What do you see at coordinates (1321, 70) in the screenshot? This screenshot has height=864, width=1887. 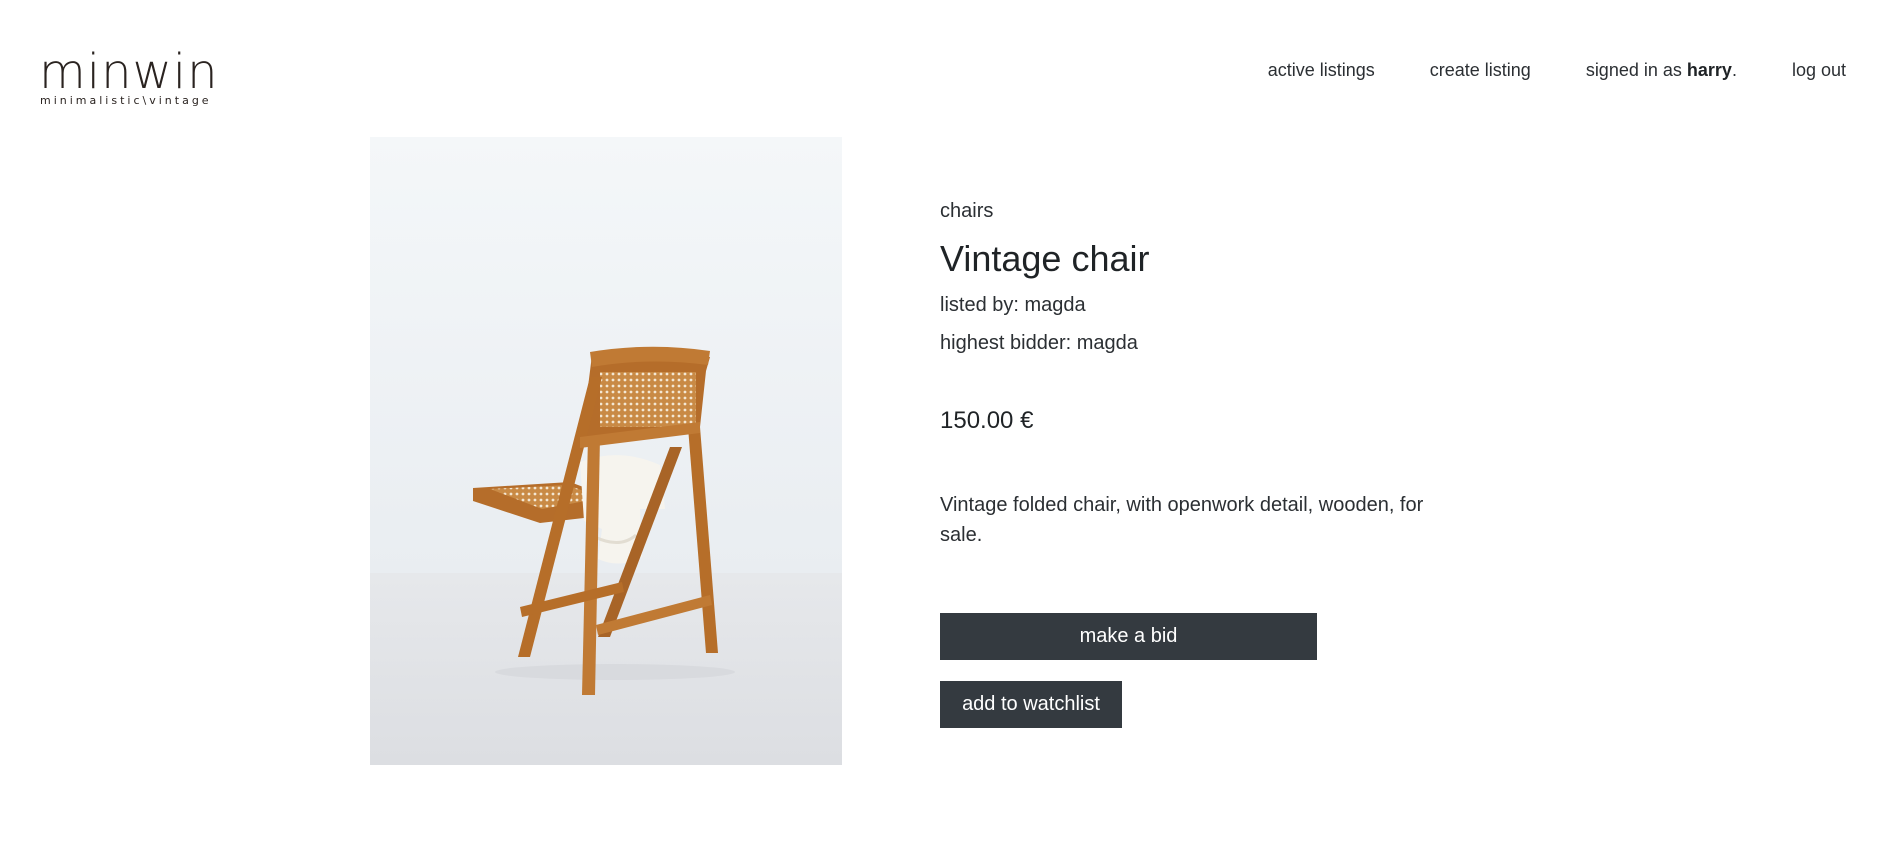 I see `nav-active-listings: active listings` at bounding box center [1321, 70].